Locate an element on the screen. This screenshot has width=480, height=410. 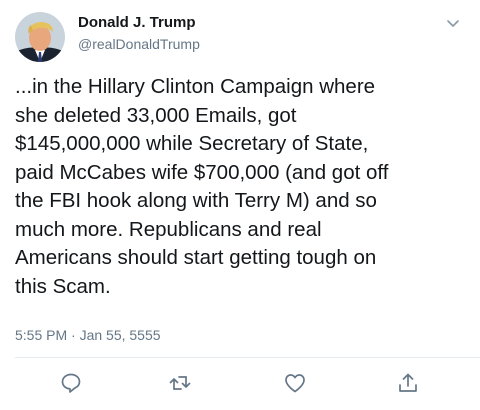
tweet-line: Americans should start getting tough on is located at coordinates (196, 257).